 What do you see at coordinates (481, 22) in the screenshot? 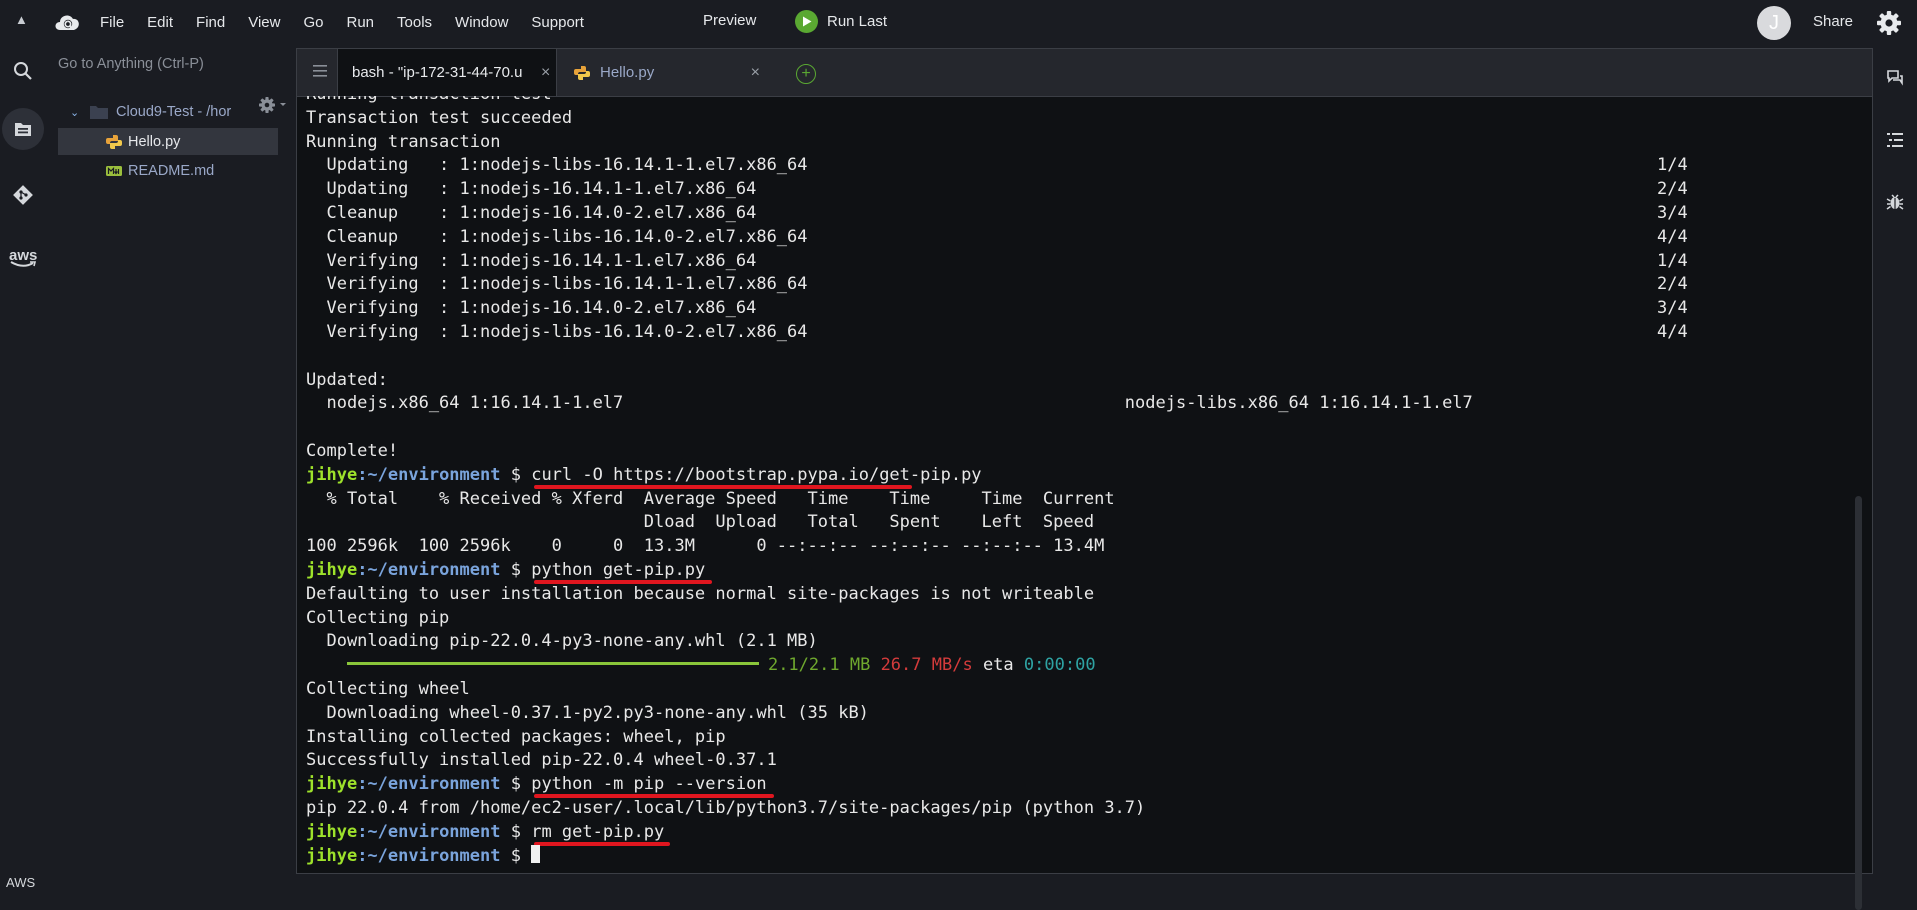
I see `menu-window: Window` at bounding box center [481, 22].